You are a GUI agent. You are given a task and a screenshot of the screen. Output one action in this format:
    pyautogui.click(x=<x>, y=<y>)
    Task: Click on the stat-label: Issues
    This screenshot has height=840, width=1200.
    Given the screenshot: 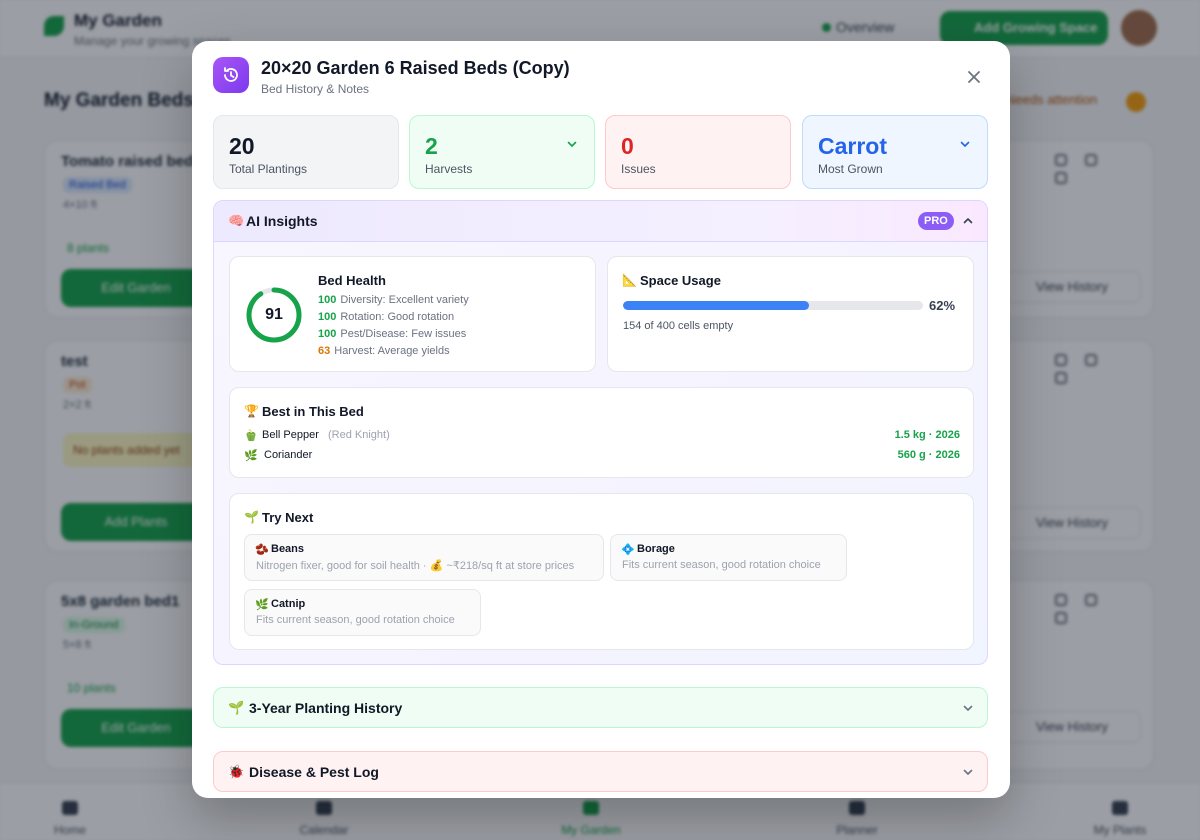 What is the action you would take?
    pyautogui.click(x=638, y=169)
    